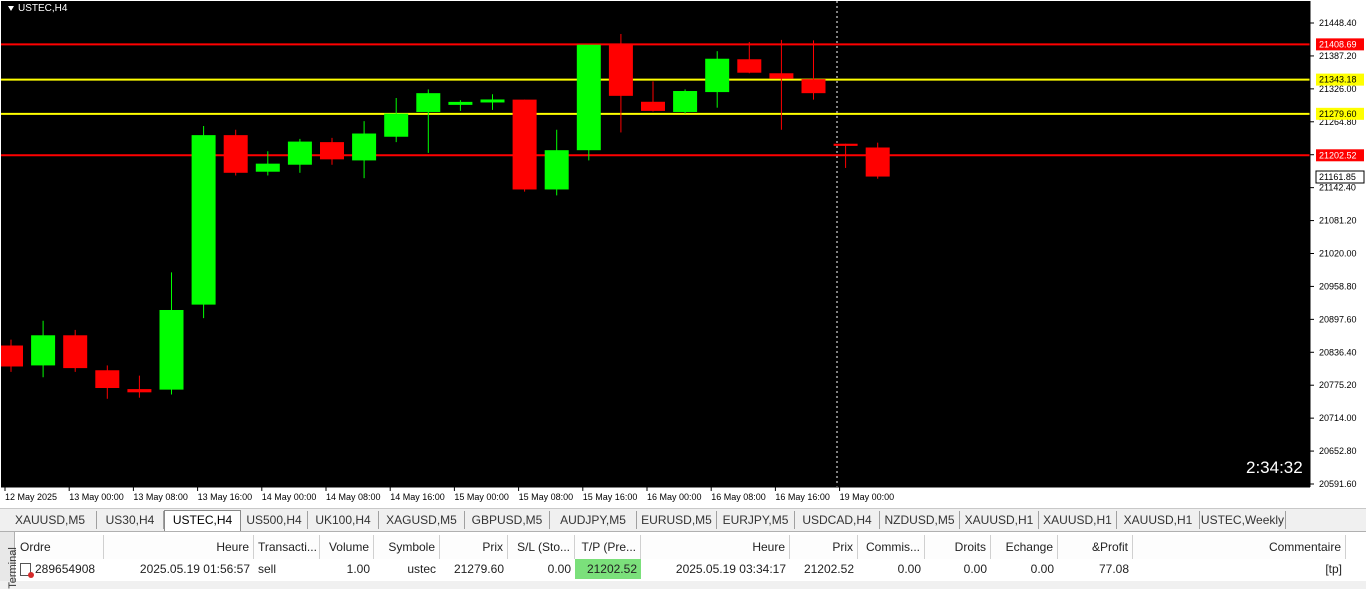 Image resolution: width=1366 pixels, height=589 pixels. I want to click on column-header-droits: Droits, so click(958, 547).